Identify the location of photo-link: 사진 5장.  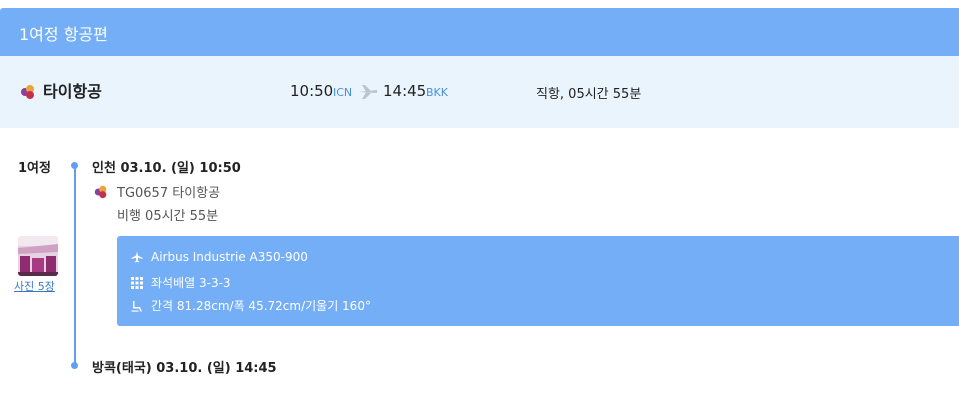
(34, 286).